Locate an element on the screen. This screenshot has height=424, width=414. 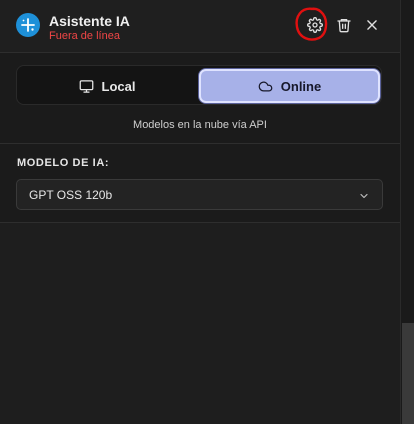
model-select: GPT OSS 120b is located at coordinates (199, 194).